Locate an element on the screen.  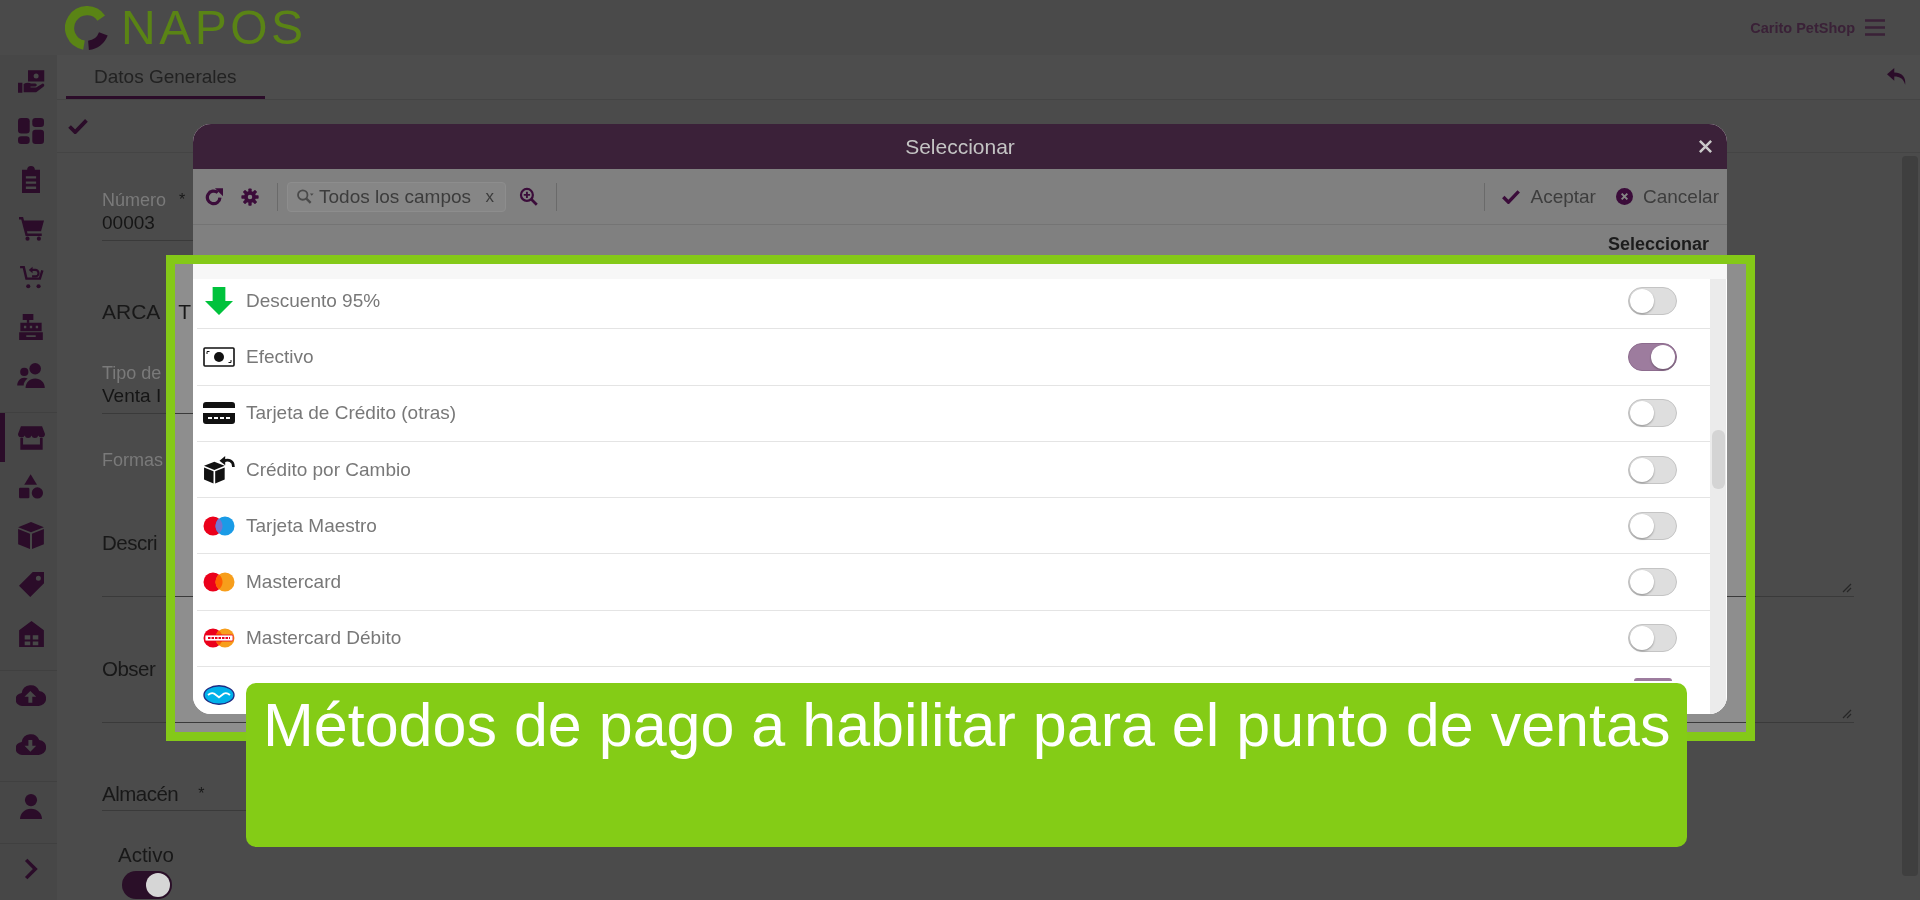
search-field: Todos los campos x is located at coordinates (396, 196).